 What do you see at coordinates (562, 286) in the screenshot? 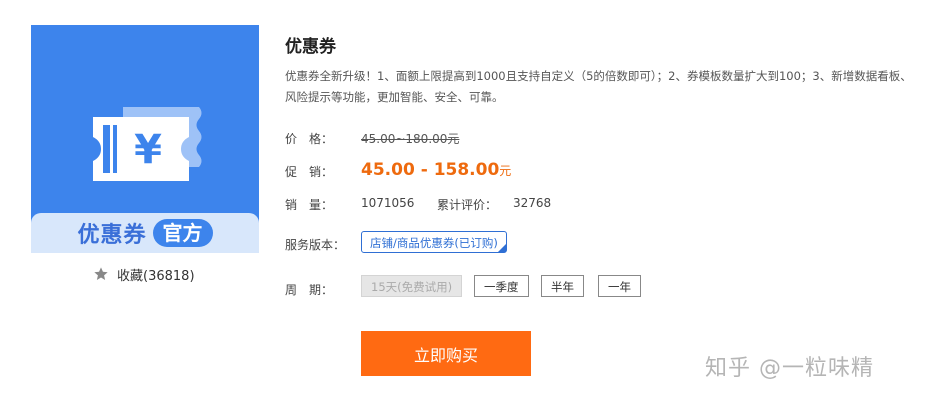
I see `period-option-half-year: 半年` at bounding box center [562, 286].